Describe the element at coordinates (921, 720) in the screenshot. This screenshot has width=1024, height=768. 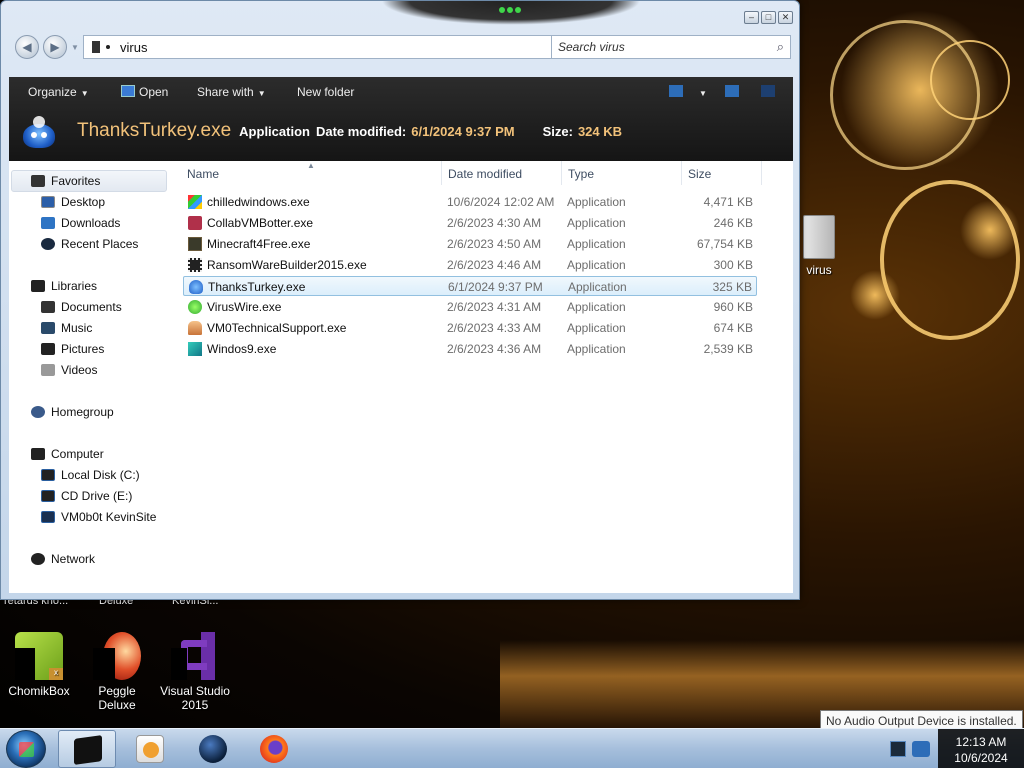
I see `audio-tooltip: No Audio Output Device is installed.` at that location.